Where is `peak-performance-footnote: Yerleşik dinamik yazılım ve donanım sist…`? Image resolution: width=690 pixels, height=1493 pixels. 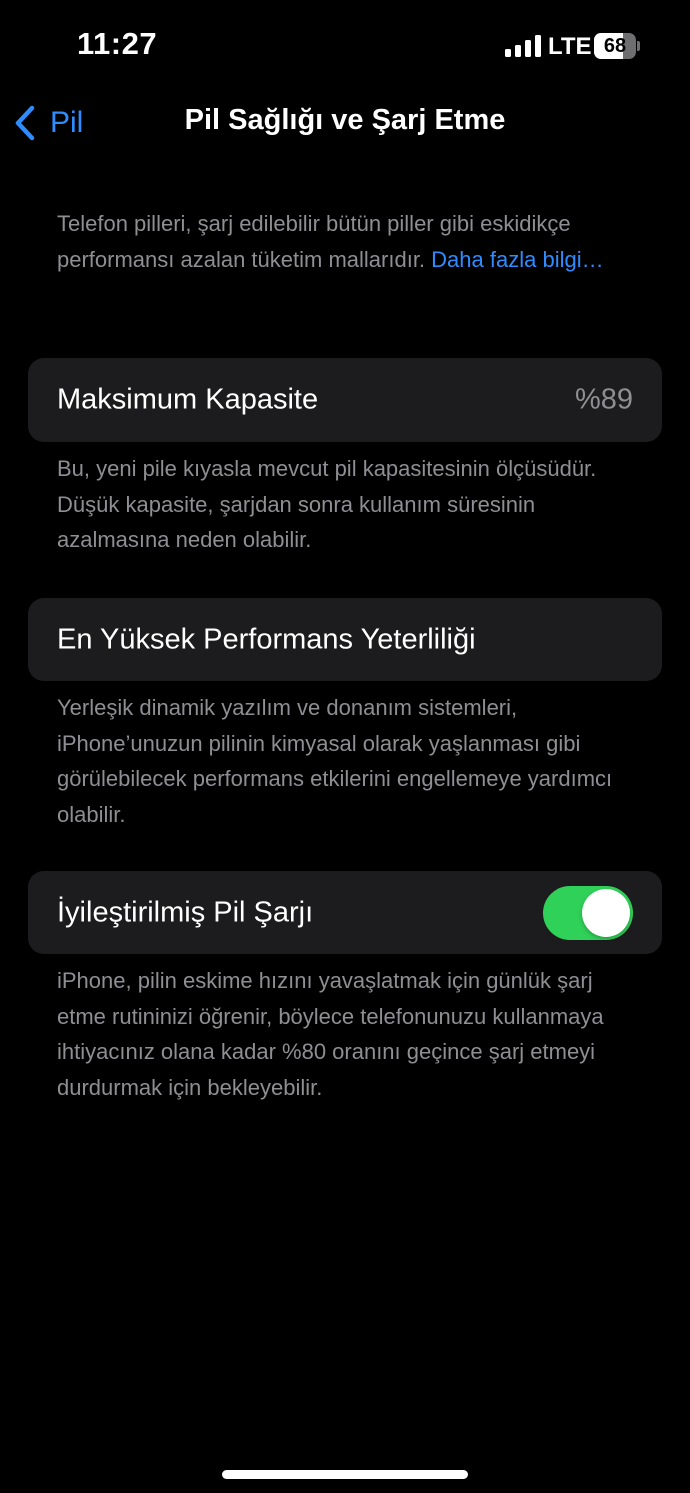
peak-performance-footnote: Yerleşik dinamik yazılım ve donanım sist… is located at coordinates (335, 761).